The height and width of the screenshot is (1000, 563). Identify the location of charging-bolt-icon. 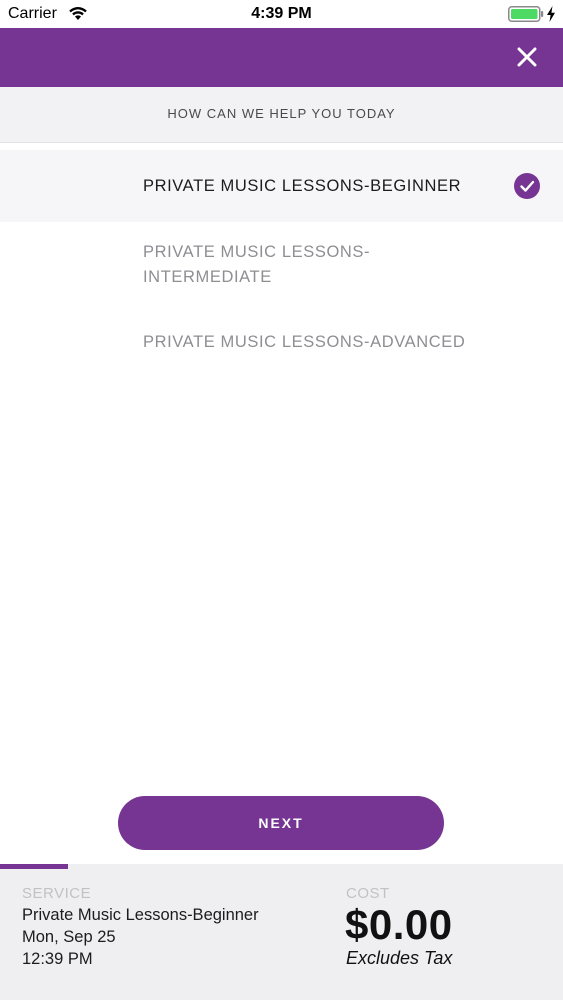
(551, 14).